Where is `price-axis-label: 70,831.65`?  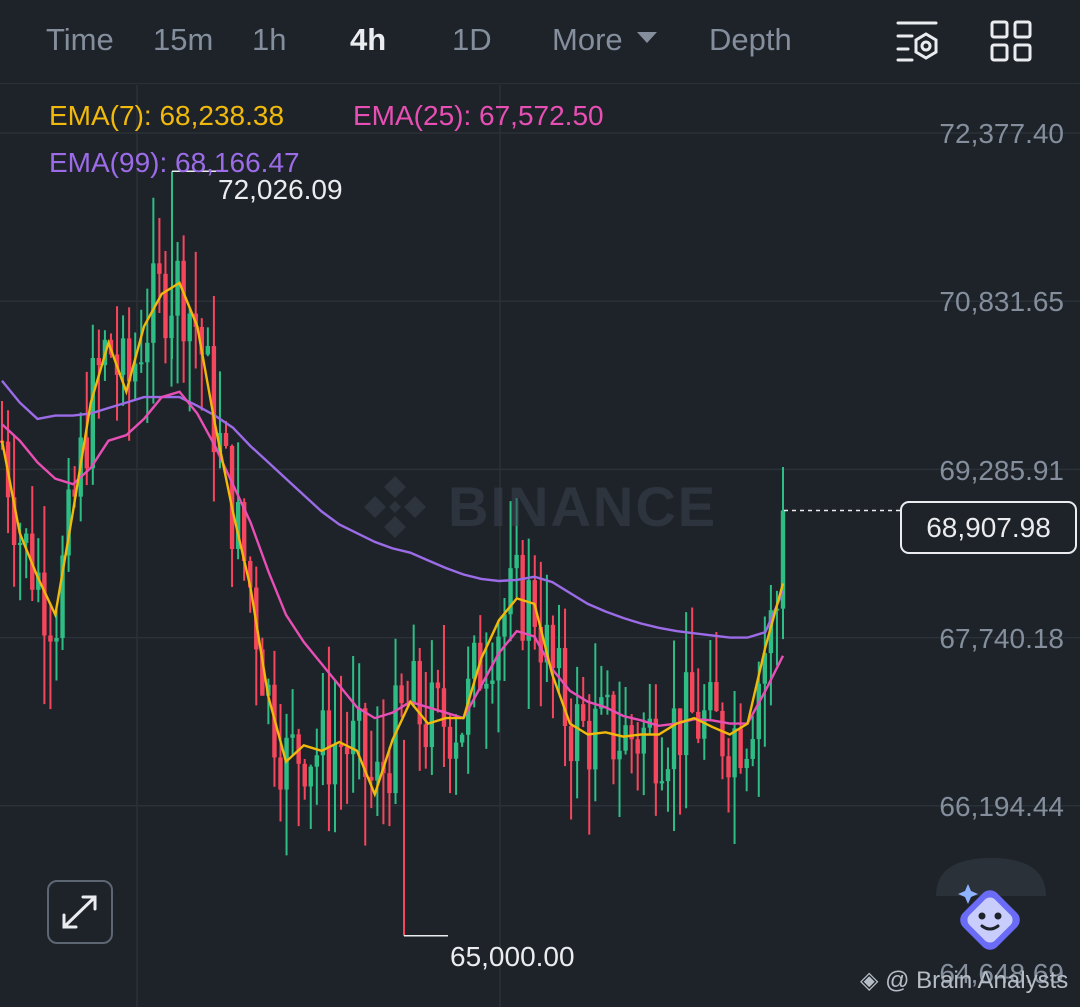
price-axis-label: 70,831.65 is located at coordinates (1001, 301).